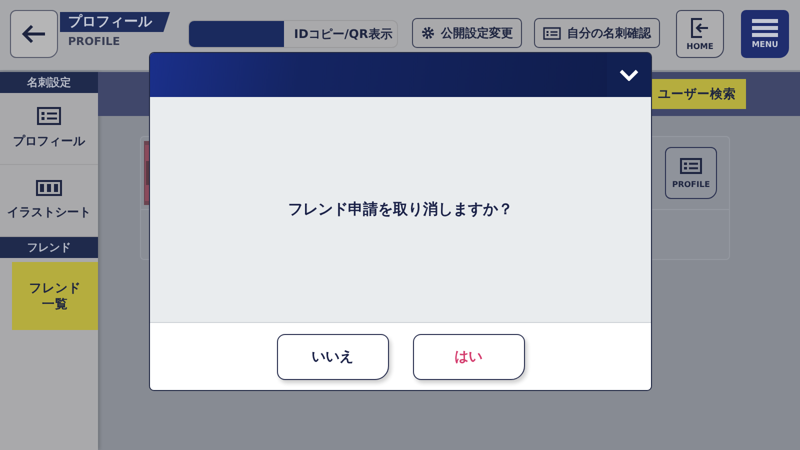 The image size is (800, 450). What do you see at coordinates (94, 42) in the screenshot?
I see `page-subtitle: PROFILE` at bounding box center [94, 42].